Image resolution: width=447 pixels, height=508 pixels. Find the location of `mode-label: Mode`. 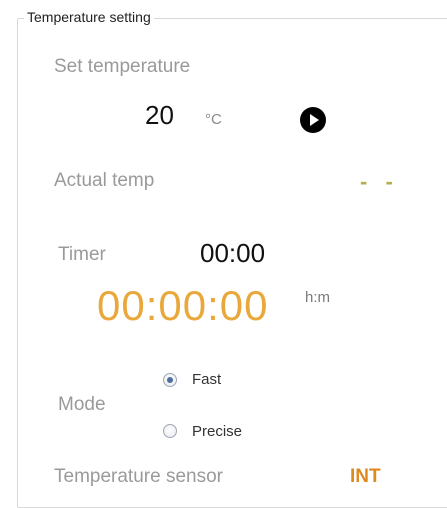

mode-label: Mode is located at coordinates (82, 404).